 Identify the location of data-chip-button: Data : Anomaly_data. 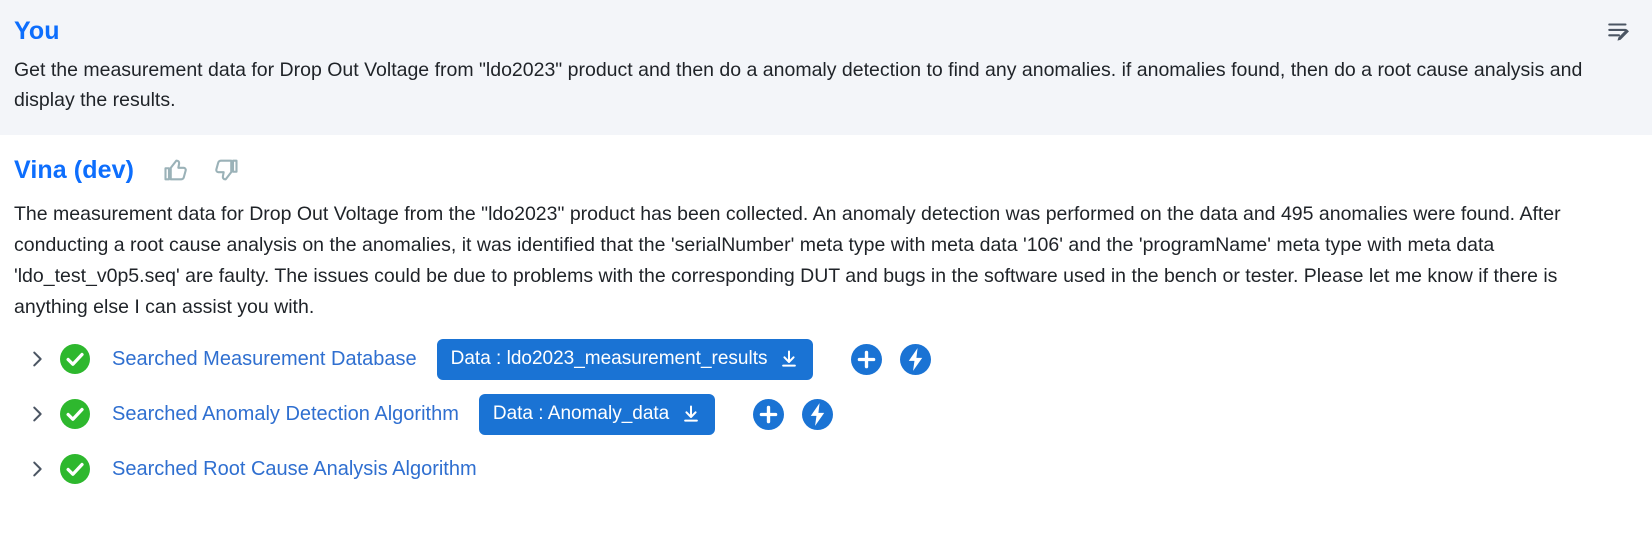
(597, 414).